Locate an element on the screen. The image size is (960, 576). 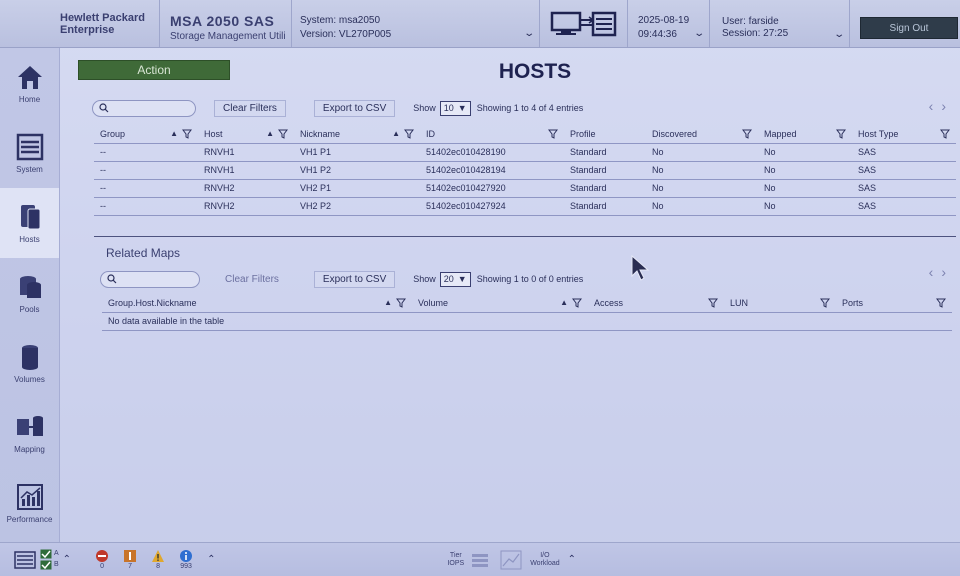
error-alert: 0 is located at coordinates (102, 560).